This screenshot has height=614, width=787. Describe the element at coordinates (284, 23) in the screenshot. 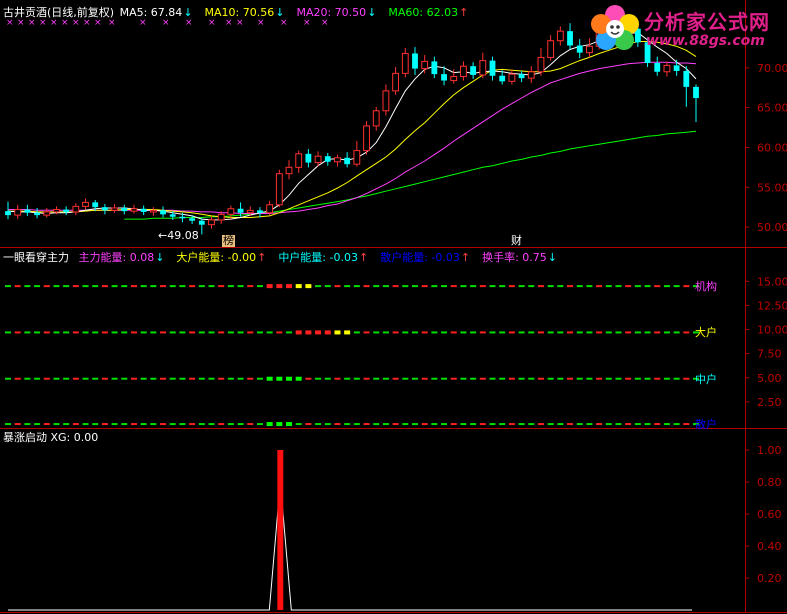

I see `x-marker-17: ×` at that location.